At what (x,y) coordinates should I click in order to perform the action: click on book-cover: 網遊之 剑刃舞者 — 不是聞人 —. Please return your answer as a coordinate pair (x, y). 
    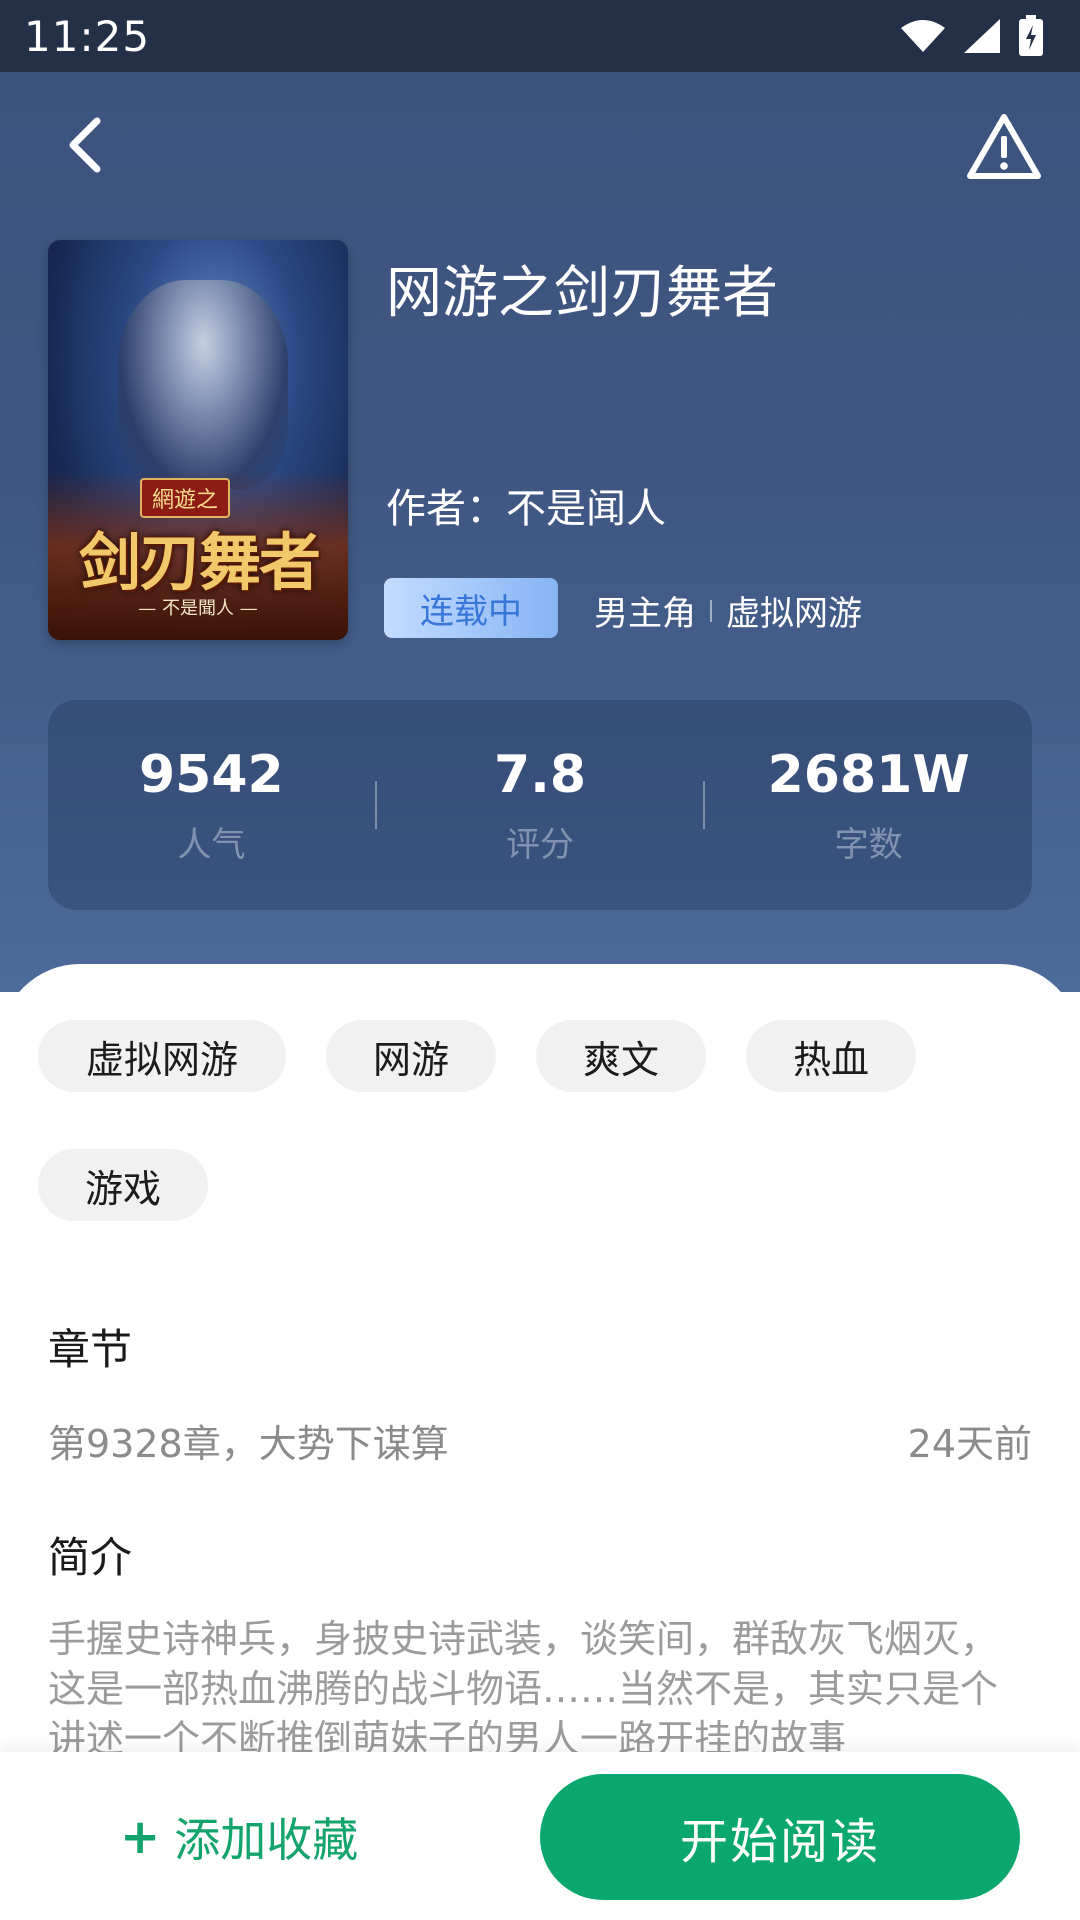
    Looking at the image, I should click on (198, 440).